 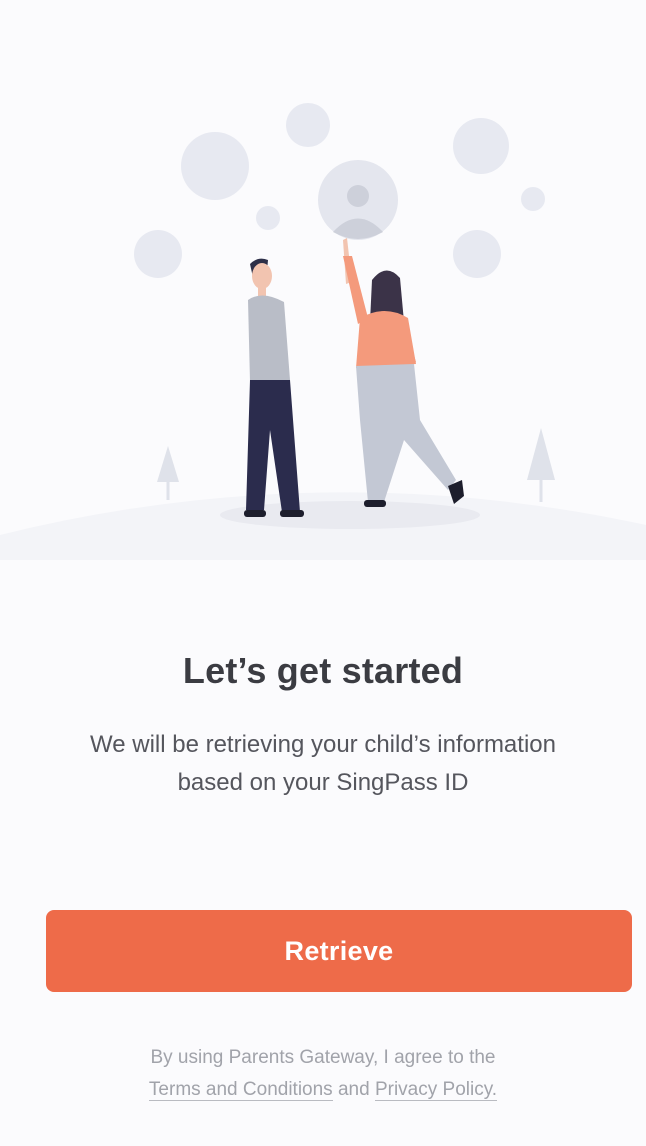 What do you see at coordinates (240, 1090) in the screenshot?
I see `terms-and-conditions-link: Terms and Conditions` at bounding box center [240, 1090].